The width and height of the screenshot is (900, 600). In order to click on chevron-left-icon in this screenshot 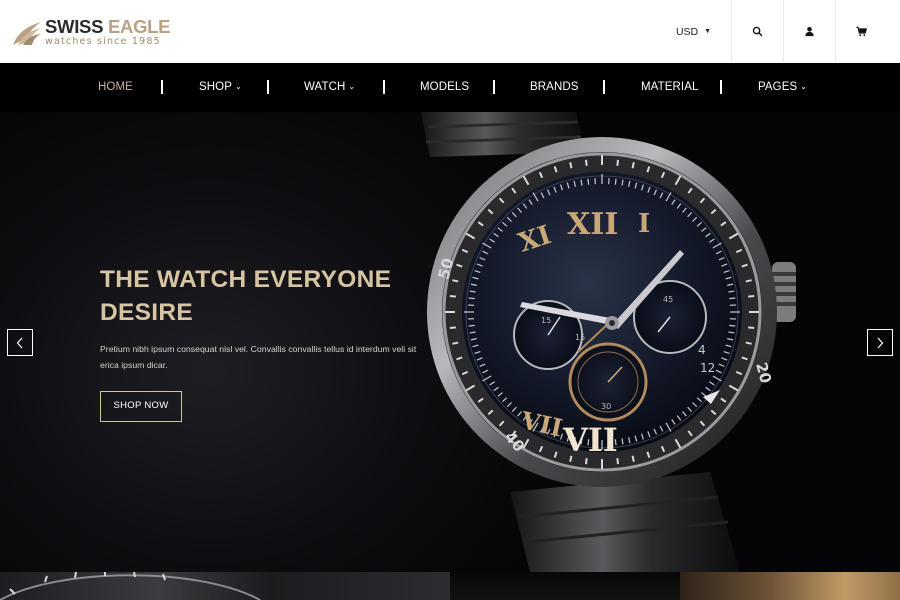, I will do `click(19, 342)`.